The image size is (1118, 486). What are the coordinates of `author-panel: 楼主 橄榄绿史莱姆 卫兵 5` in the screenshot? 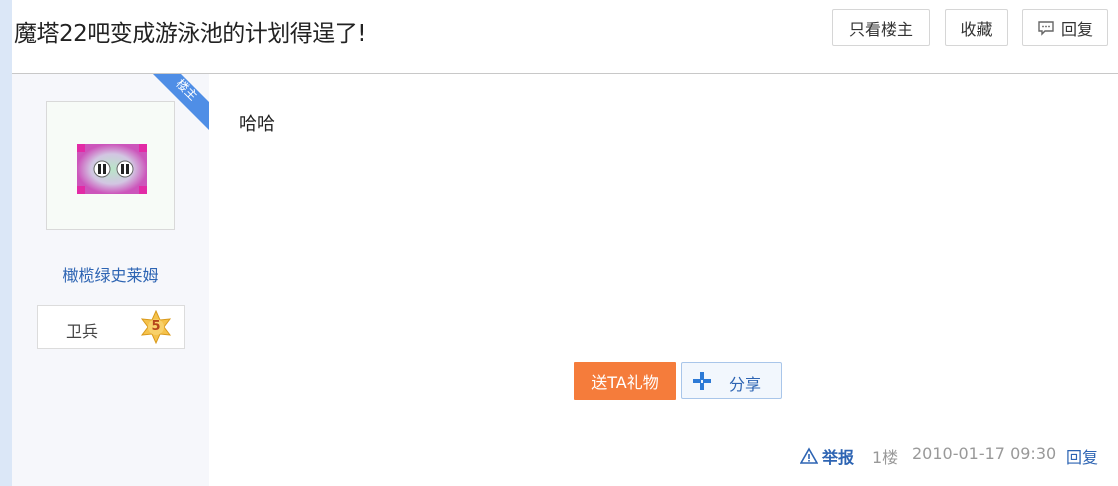 It's located at (110, 280).